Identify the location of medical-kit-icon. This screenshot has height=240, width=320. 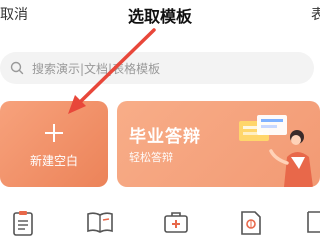
(176, 222).